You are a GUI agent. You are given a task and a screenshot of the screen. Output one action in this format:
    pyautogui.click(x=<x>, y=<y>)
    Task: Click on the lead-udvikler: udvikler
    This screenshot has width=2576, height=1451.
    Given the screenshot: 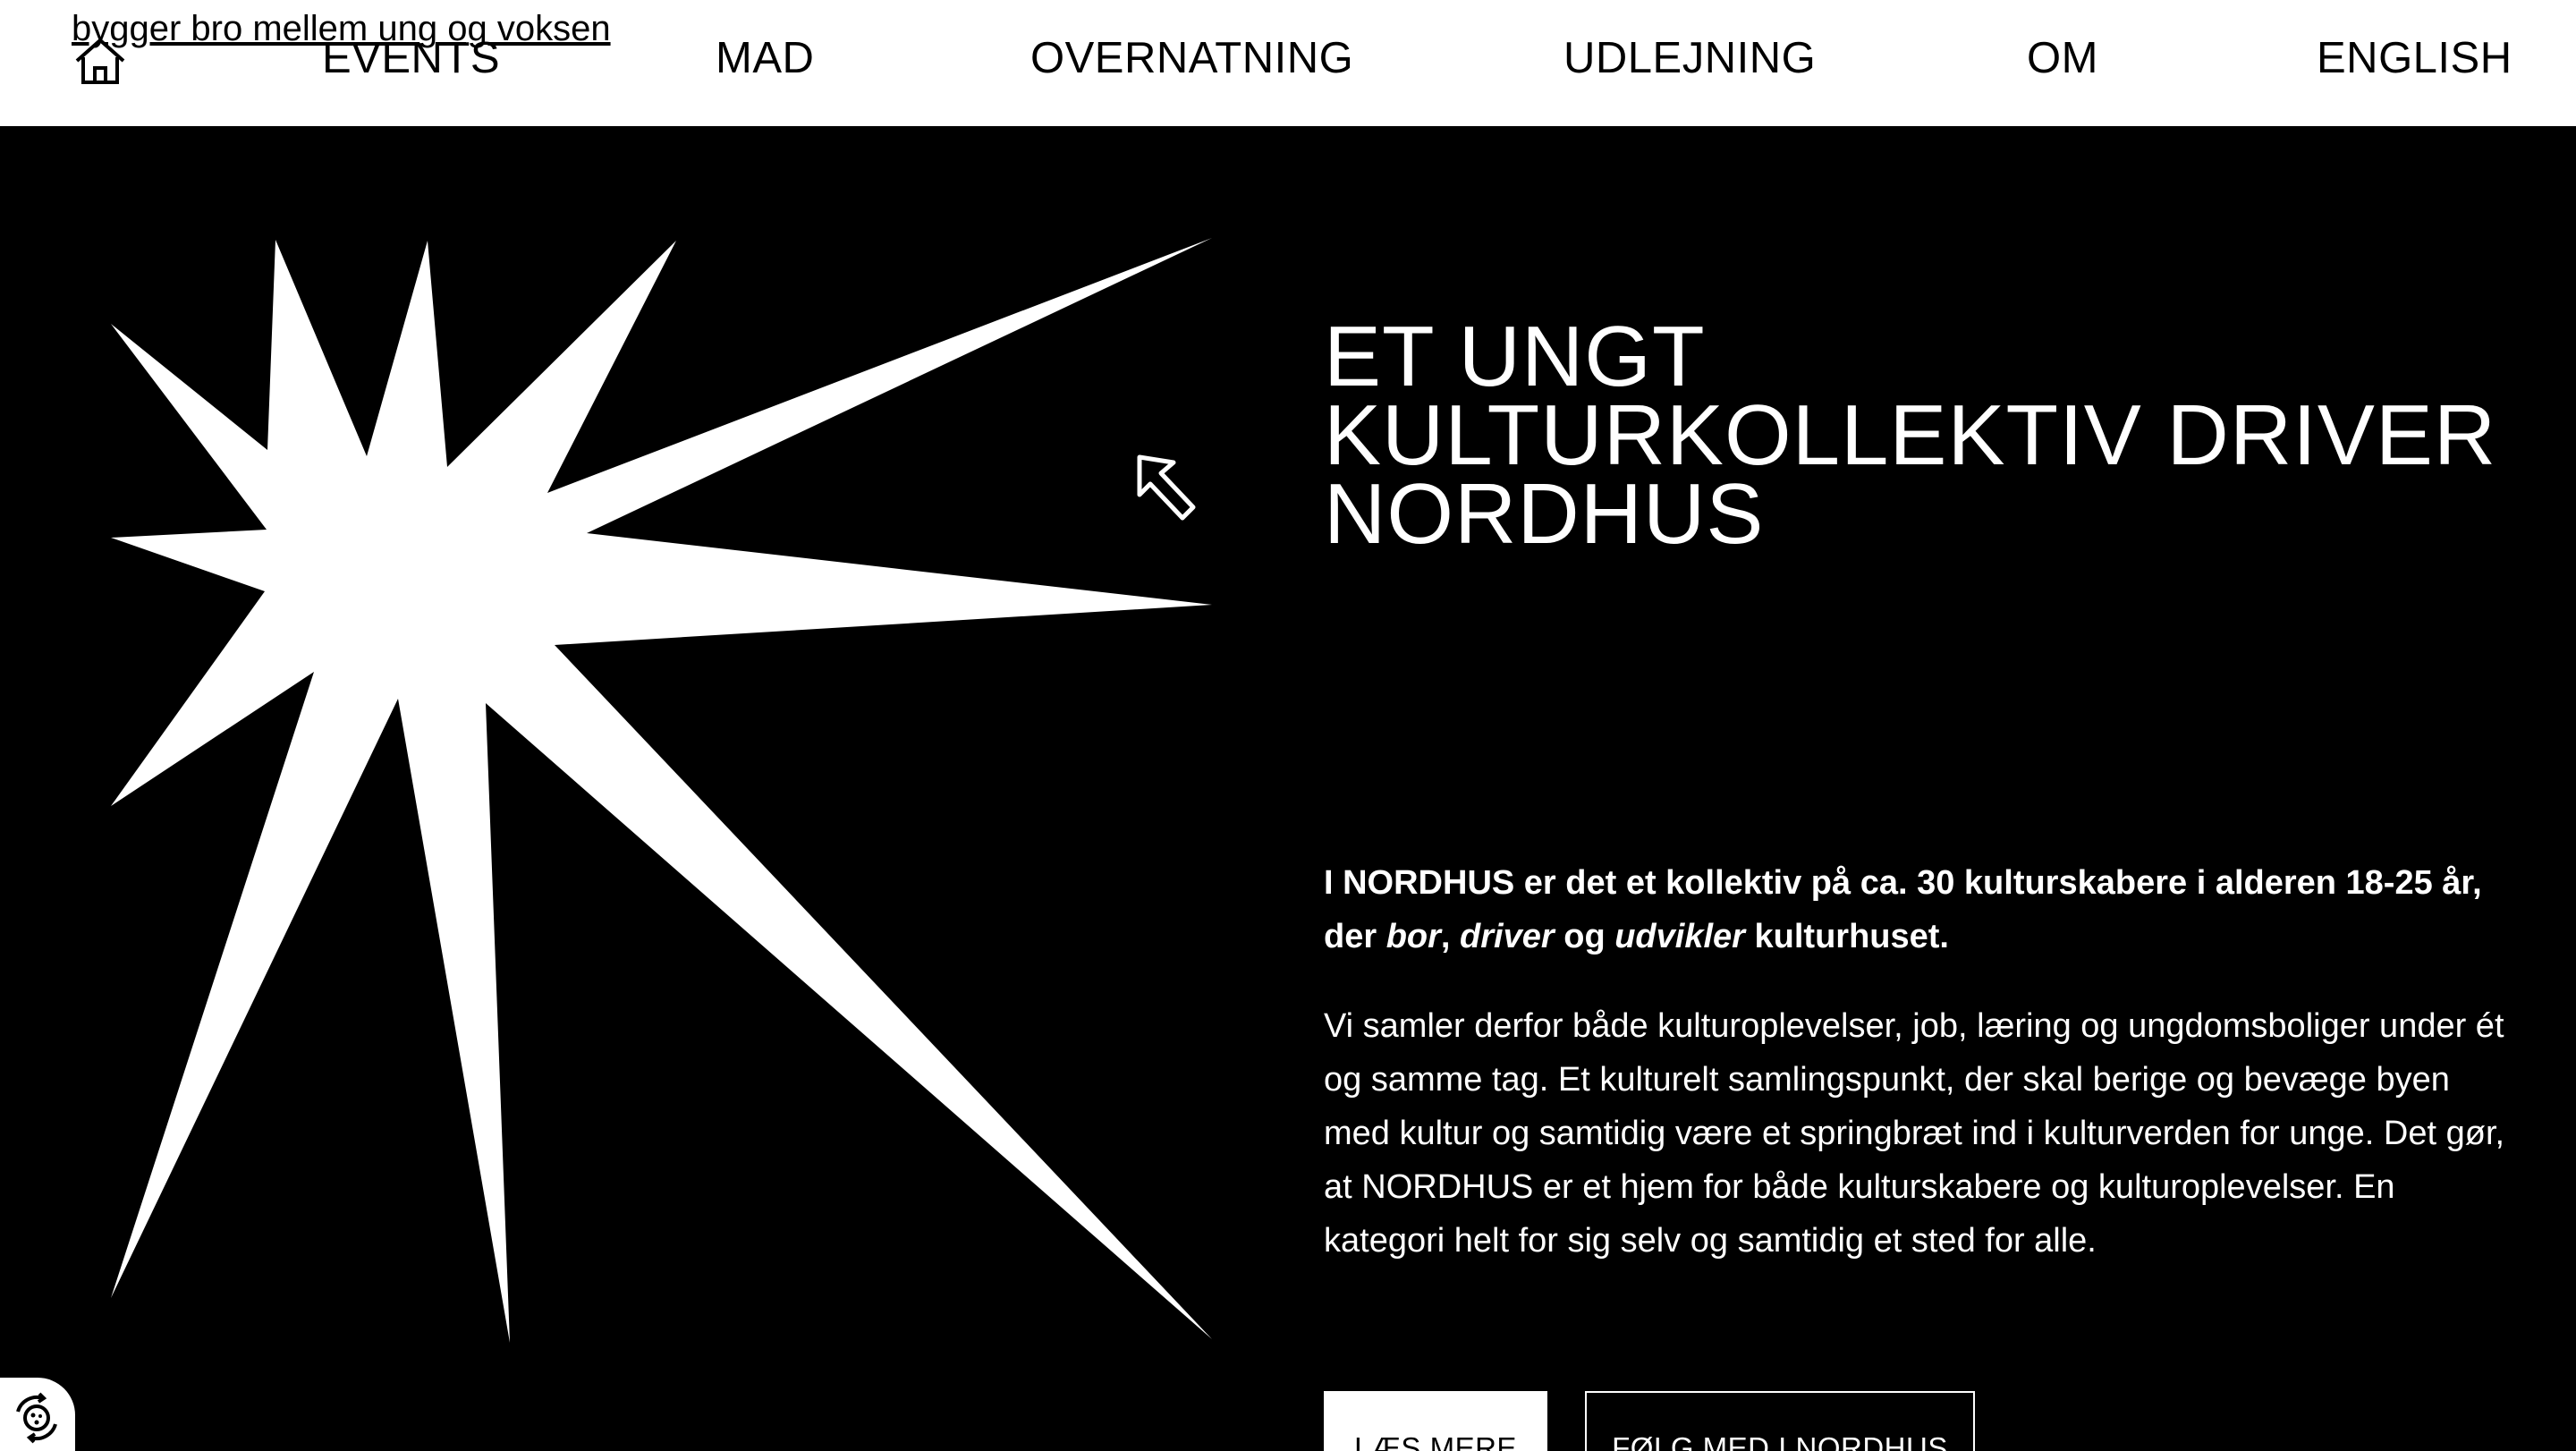 What is the action you would take?
    pyautogui.click(x=1679, y=936)
    